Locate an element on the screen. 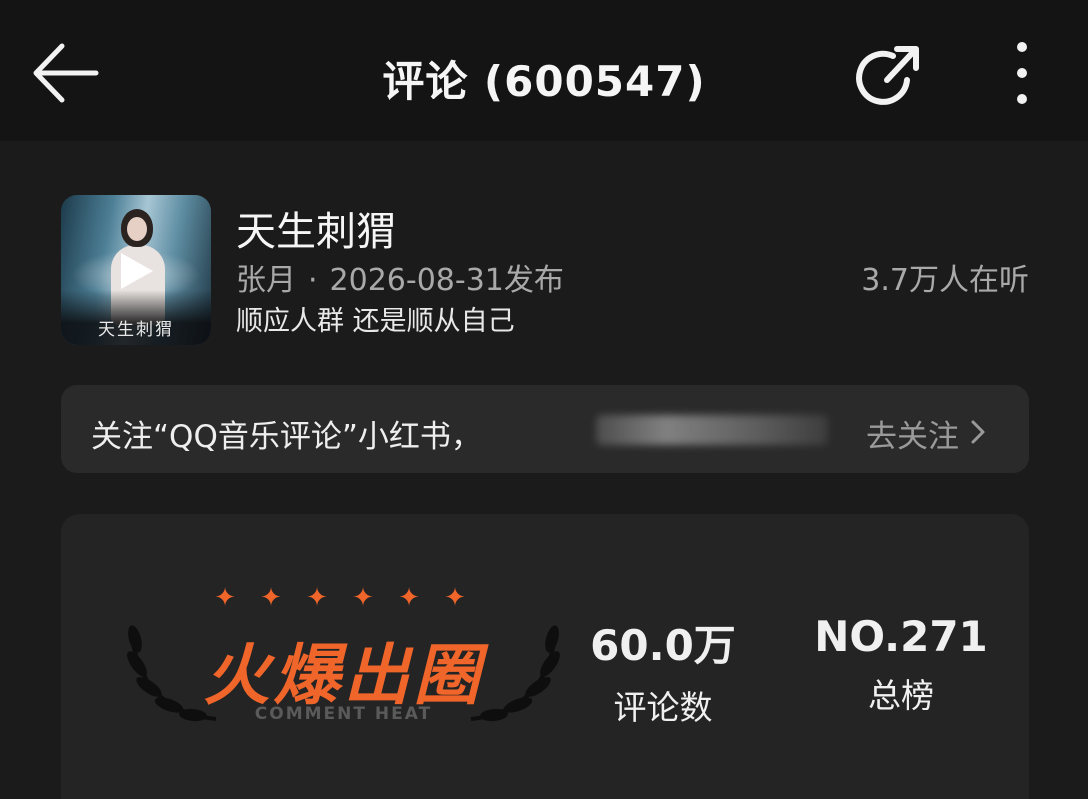  listener-count: 3.7万人在听 is located at coordinates (945, 280).